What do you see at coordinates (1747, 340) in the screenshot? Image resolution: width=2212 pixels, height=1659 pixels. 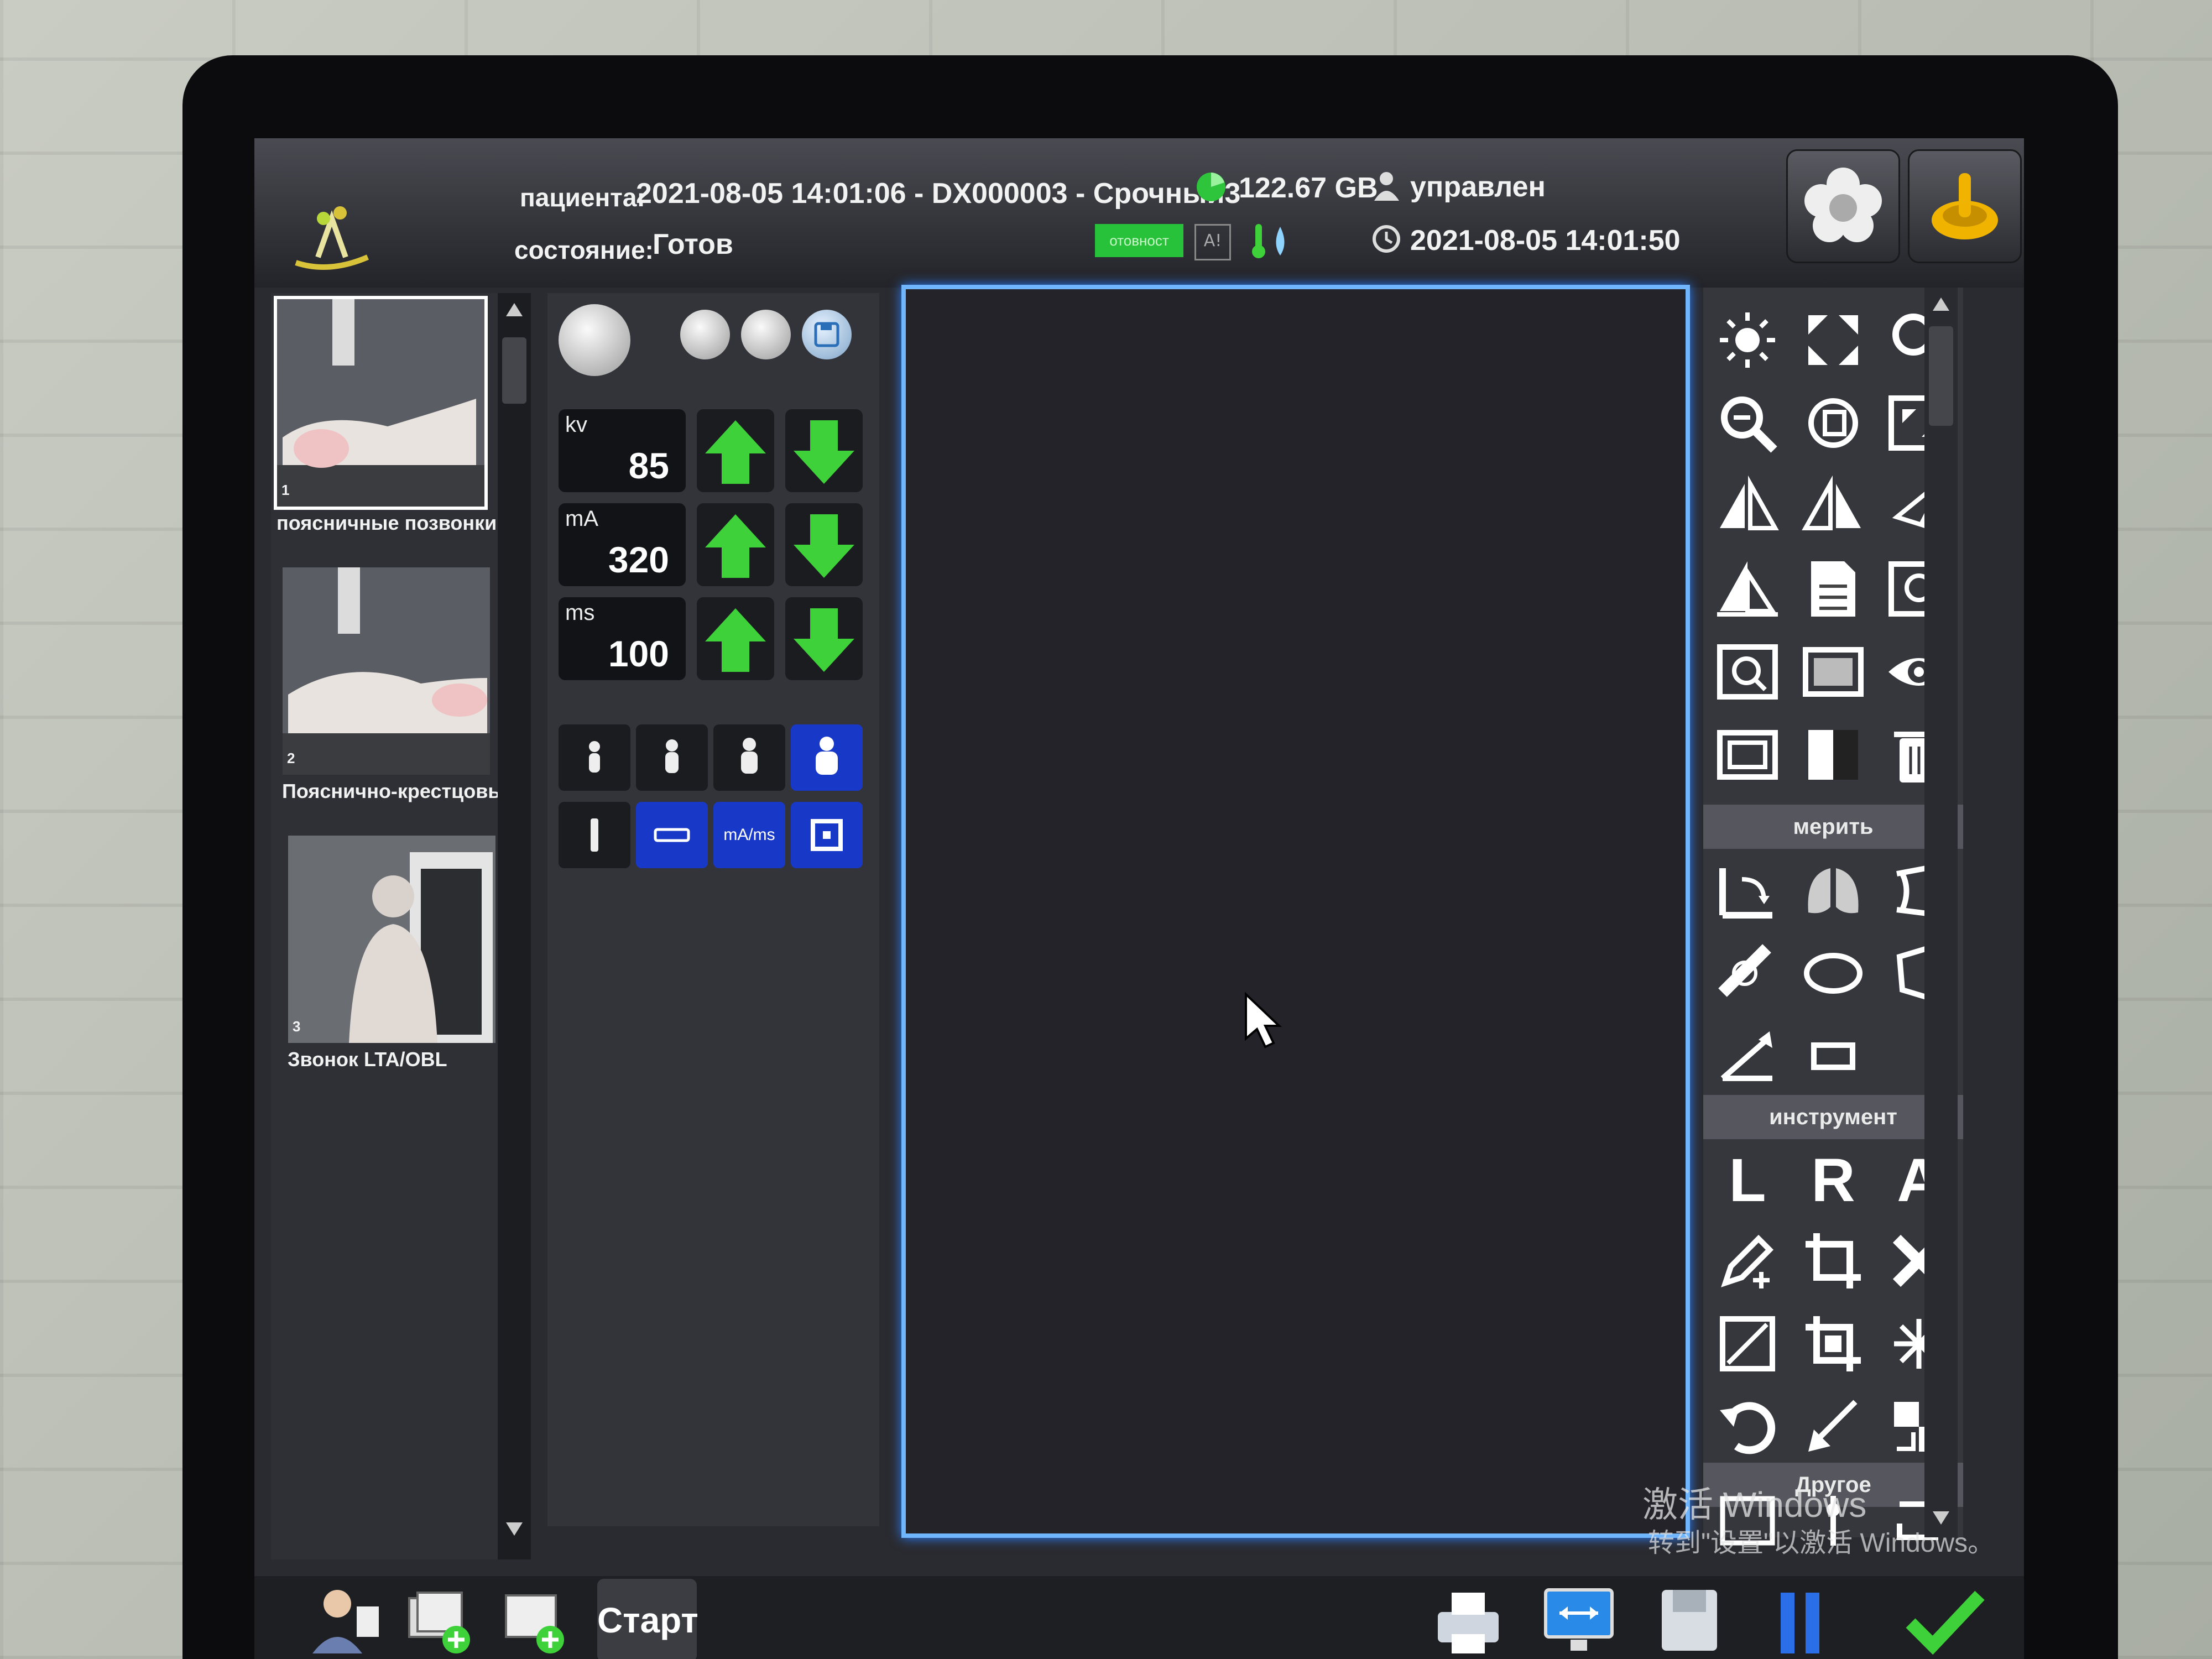 I see `brightness-icon` at bounding box center [1747, 340].